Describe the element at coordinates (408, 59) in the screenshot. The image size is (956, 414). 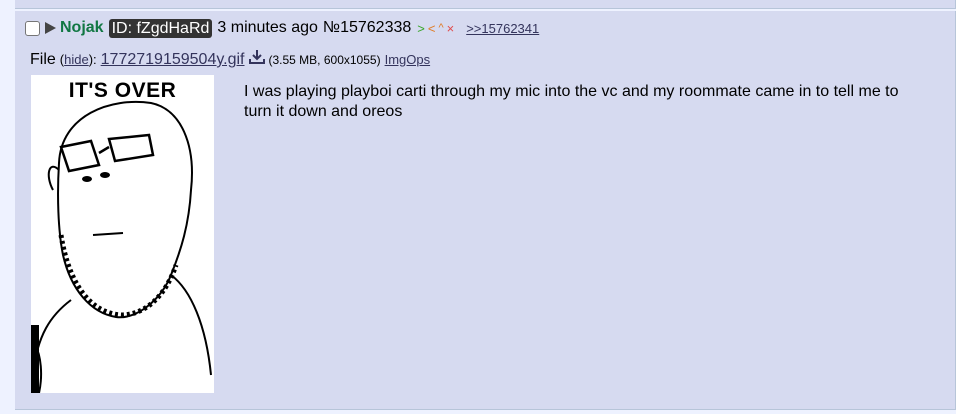
I see `imgops-link: ImgOps` at that location.